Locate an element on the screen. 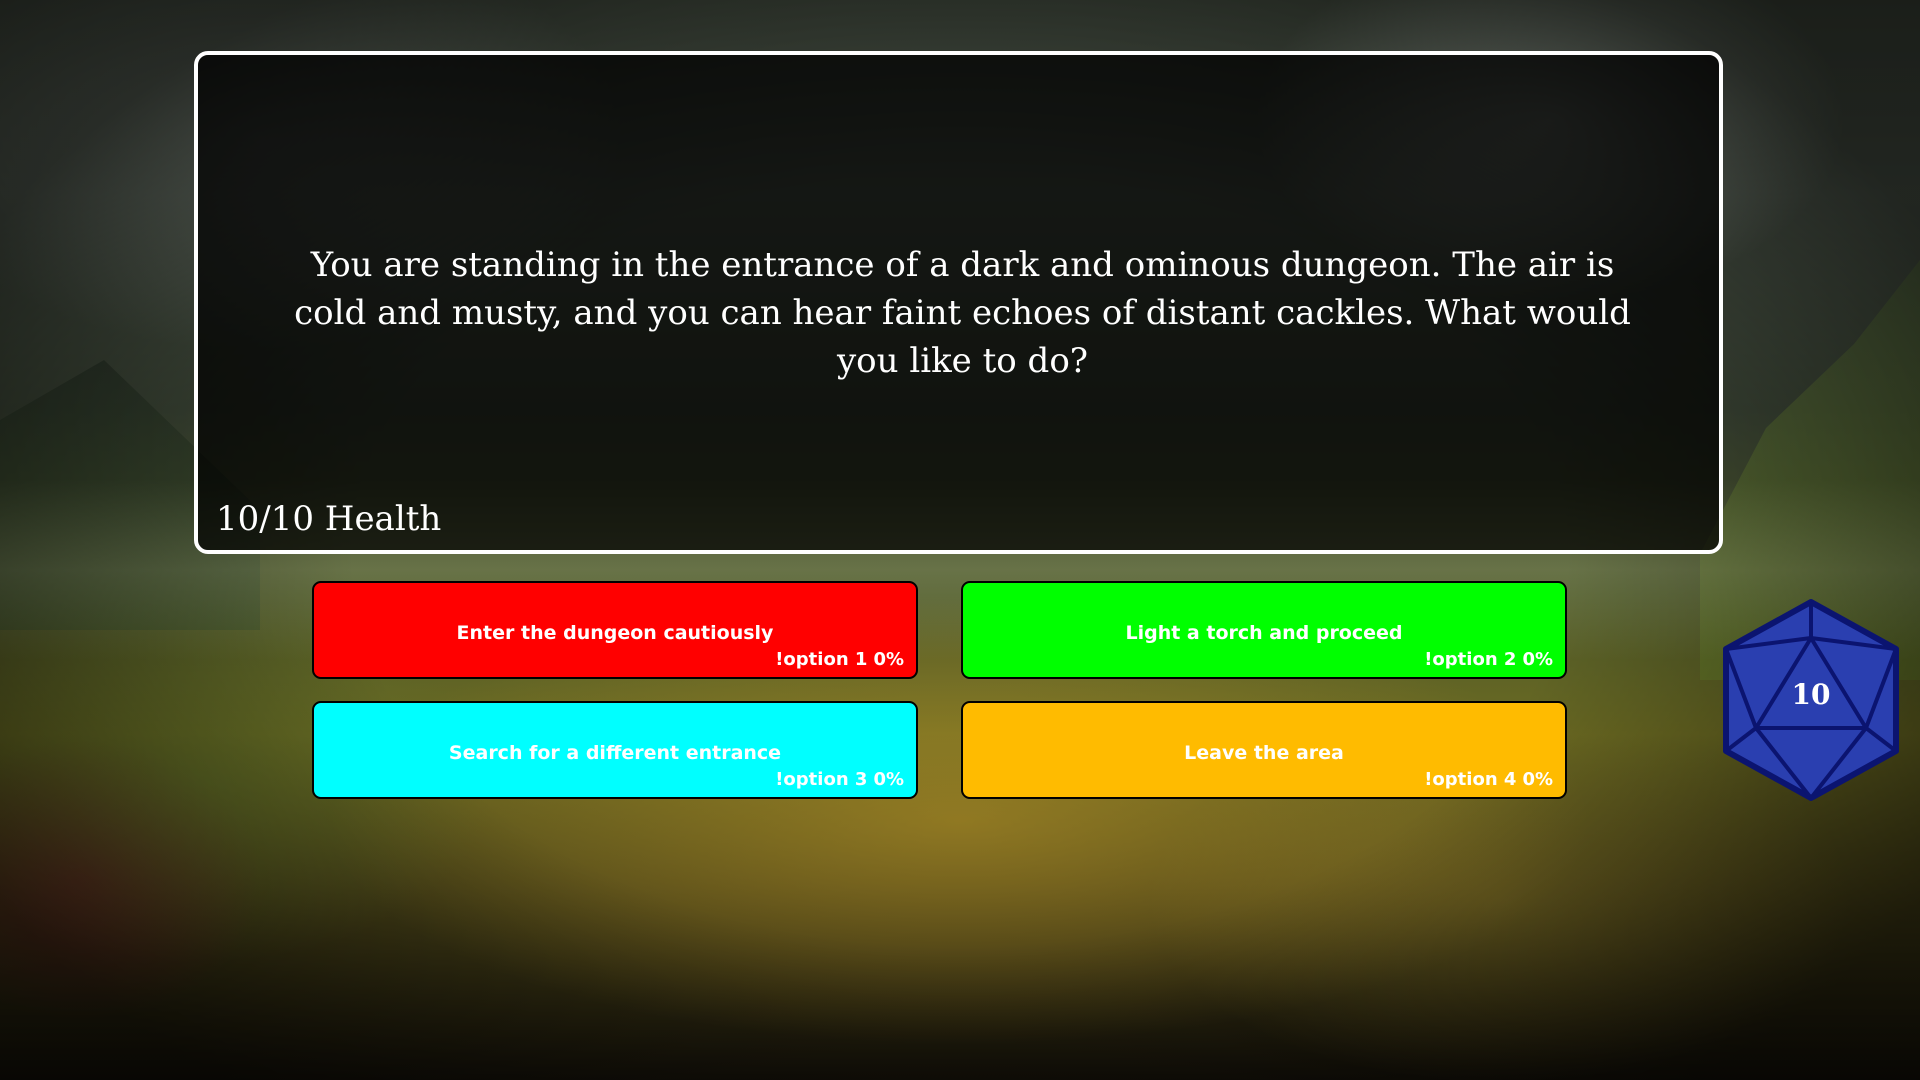 This screenshot has height=1080, width=1920. option-vote-info: !option 1 0% is located at coordinates (839, 660).